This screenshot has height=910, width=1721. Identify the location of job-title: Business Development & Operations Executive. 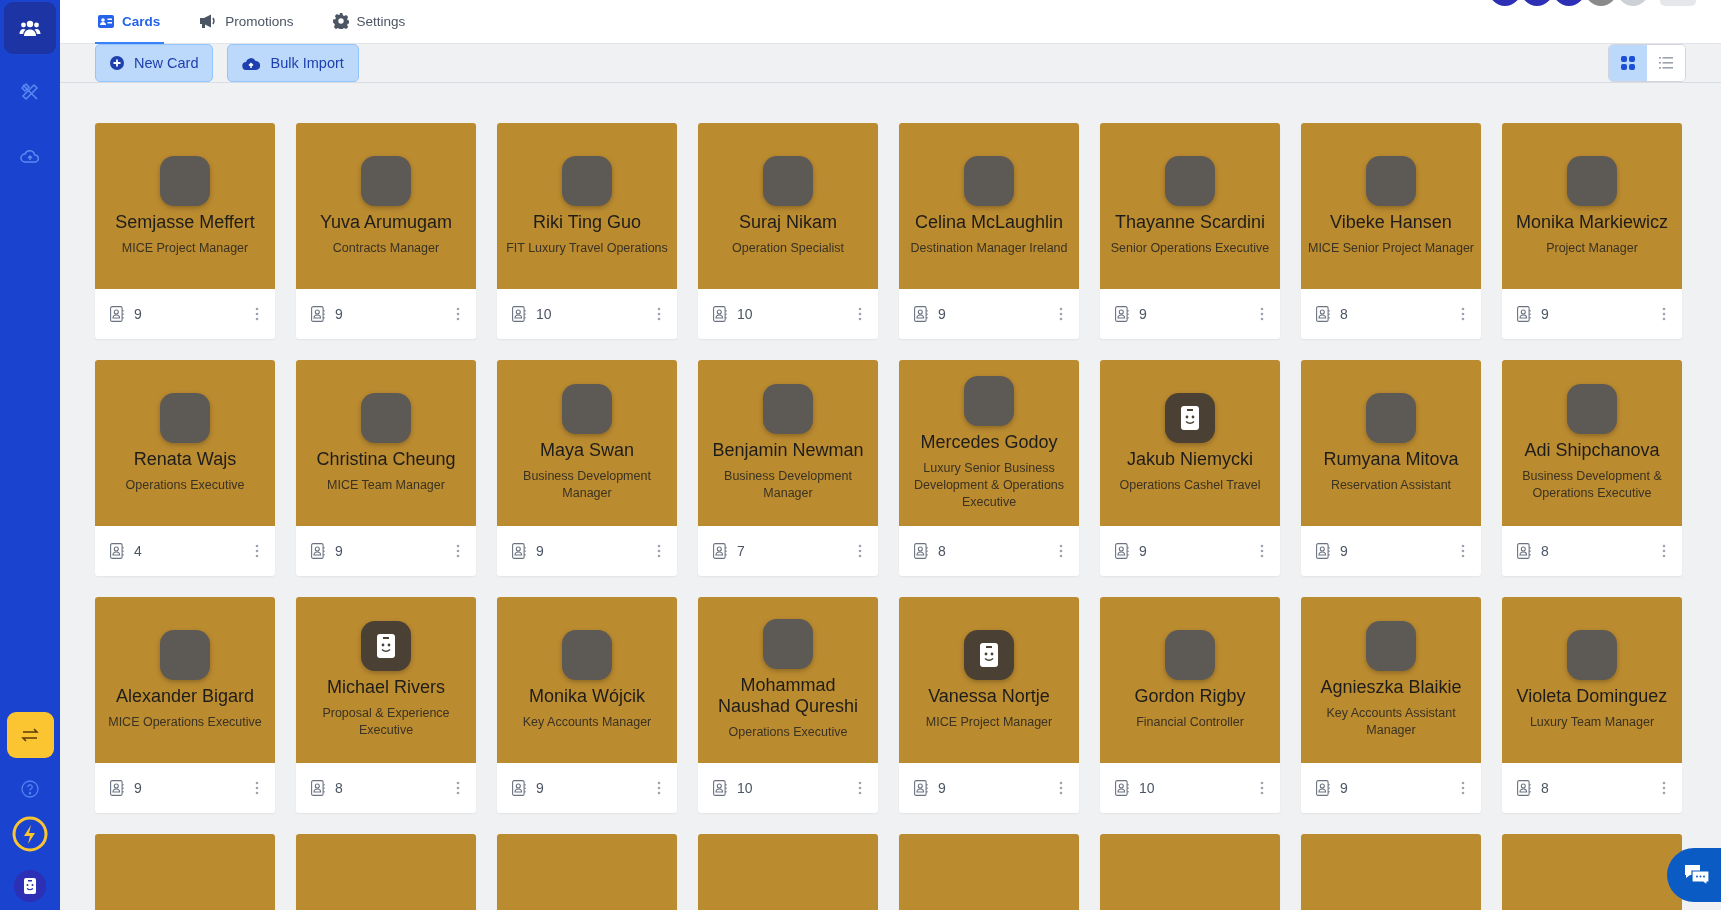
(1592, 485).